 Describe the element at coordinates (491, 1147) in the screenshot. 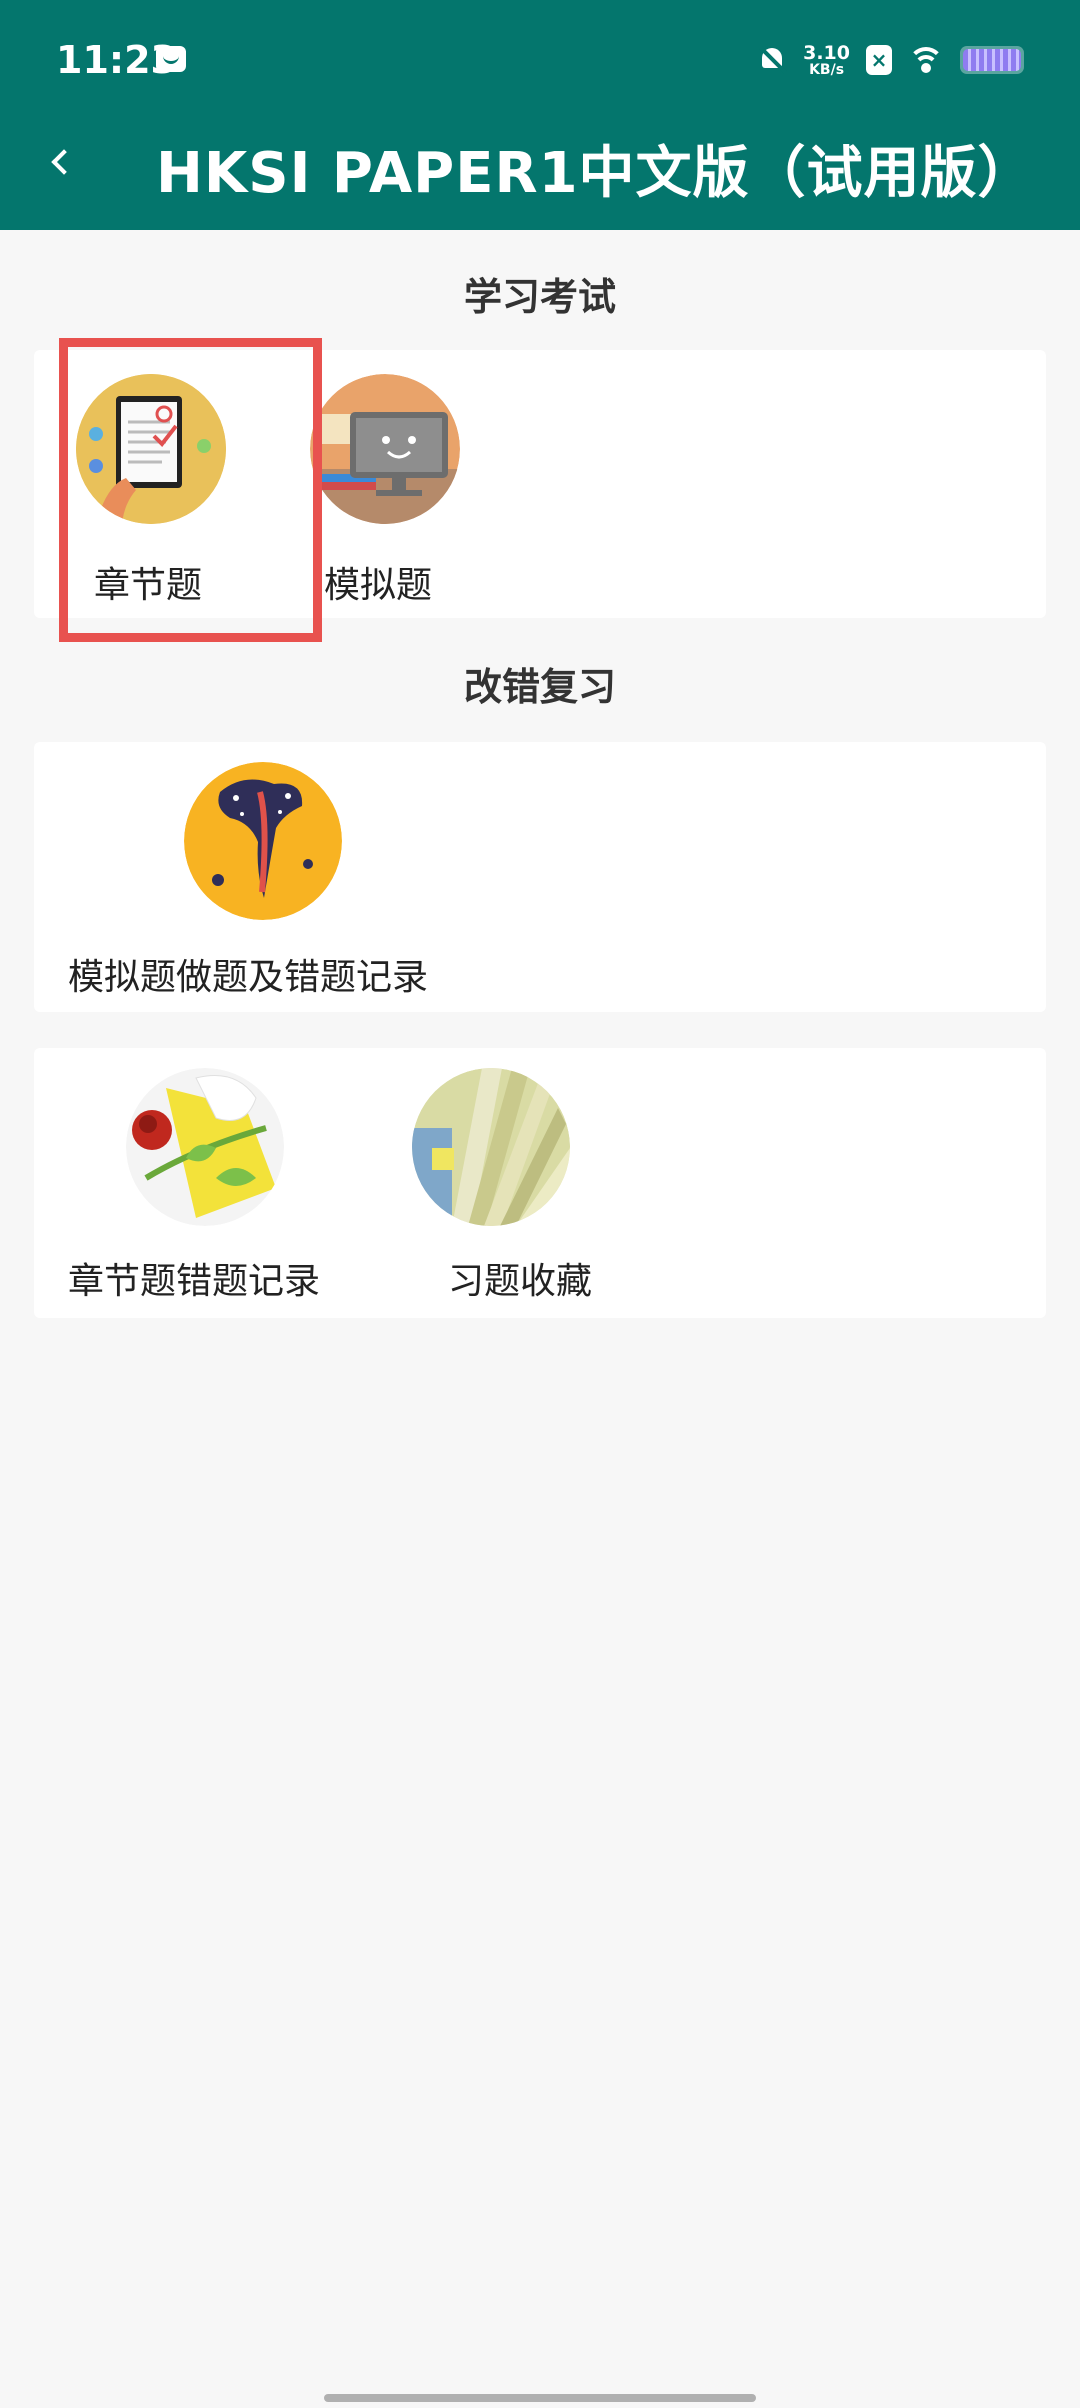

I see `book-pages-icon` at that location.